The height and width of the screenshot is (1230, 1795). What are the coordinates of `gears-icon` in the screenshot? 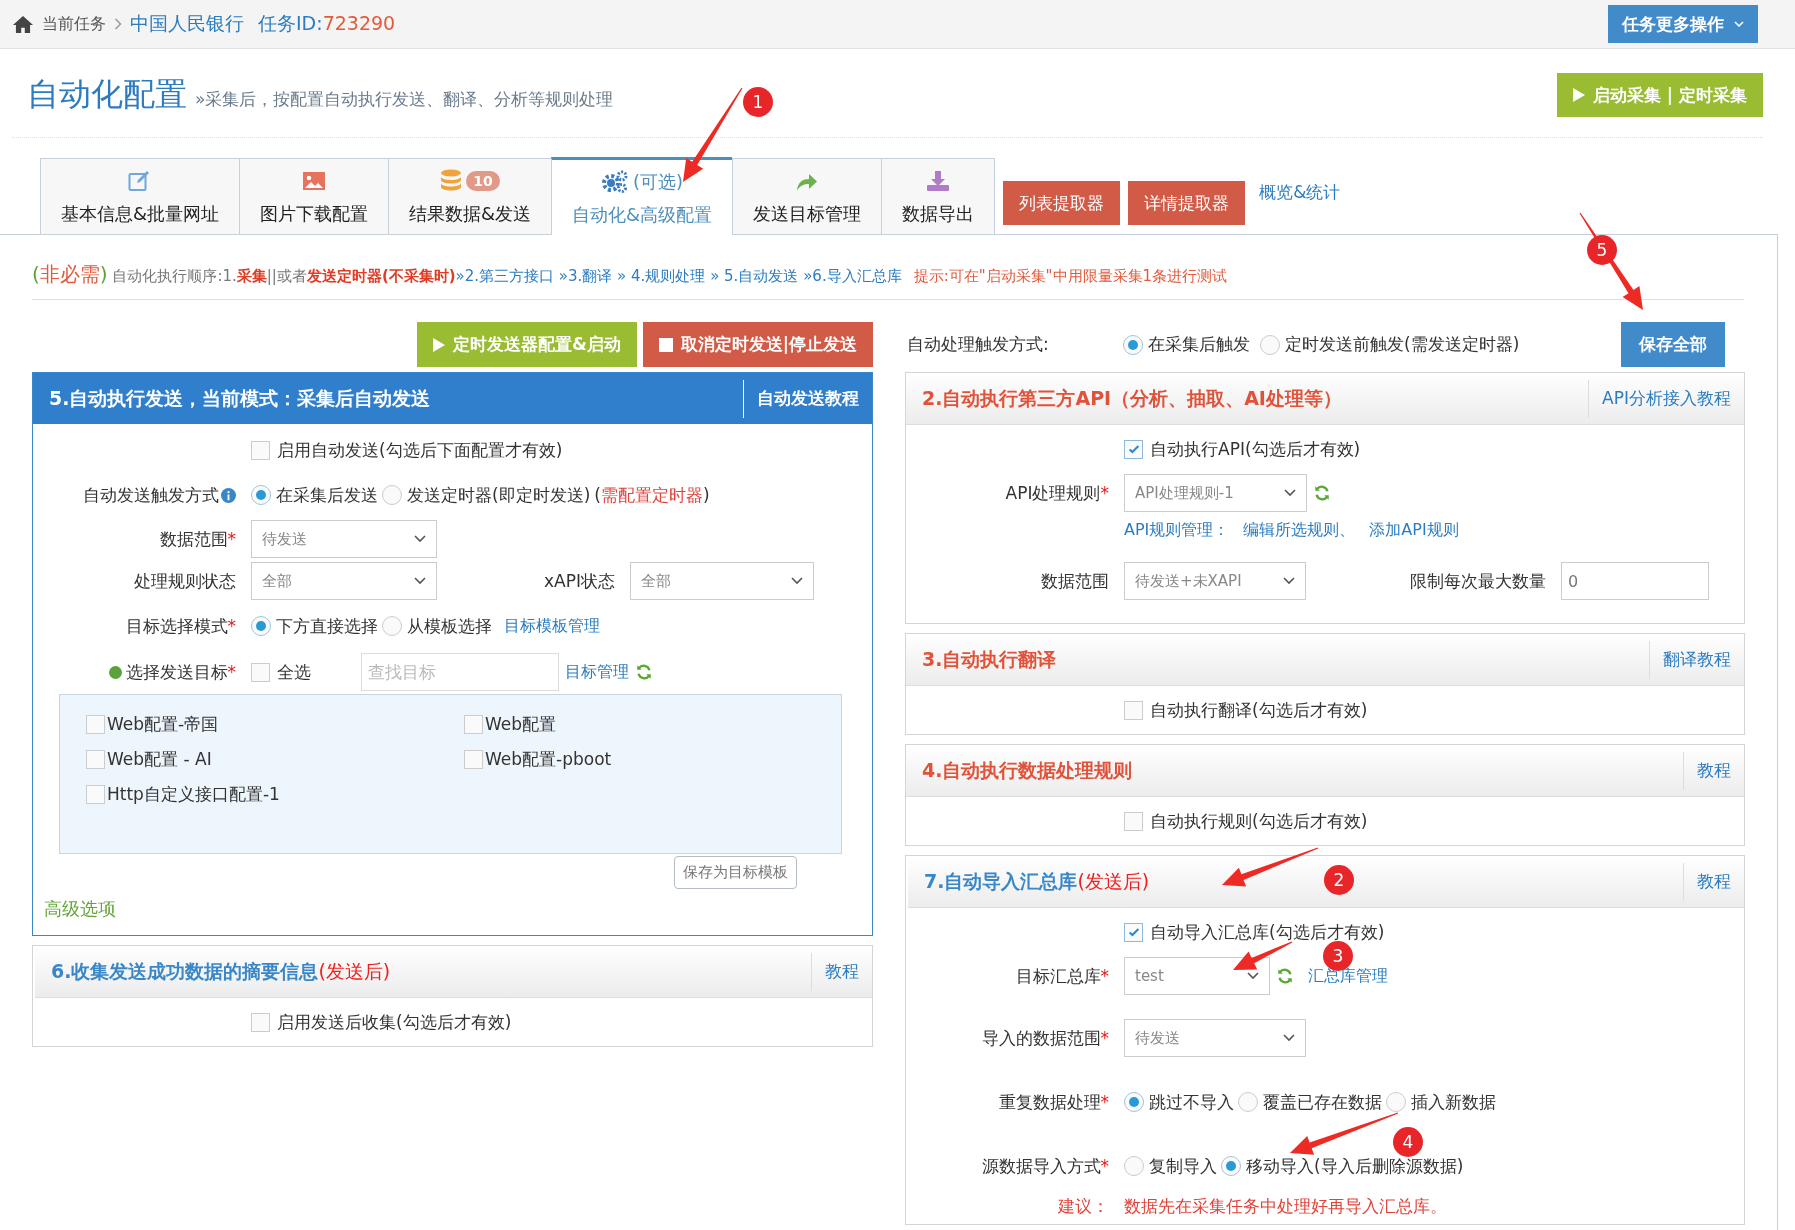 It's located at (615, 181).